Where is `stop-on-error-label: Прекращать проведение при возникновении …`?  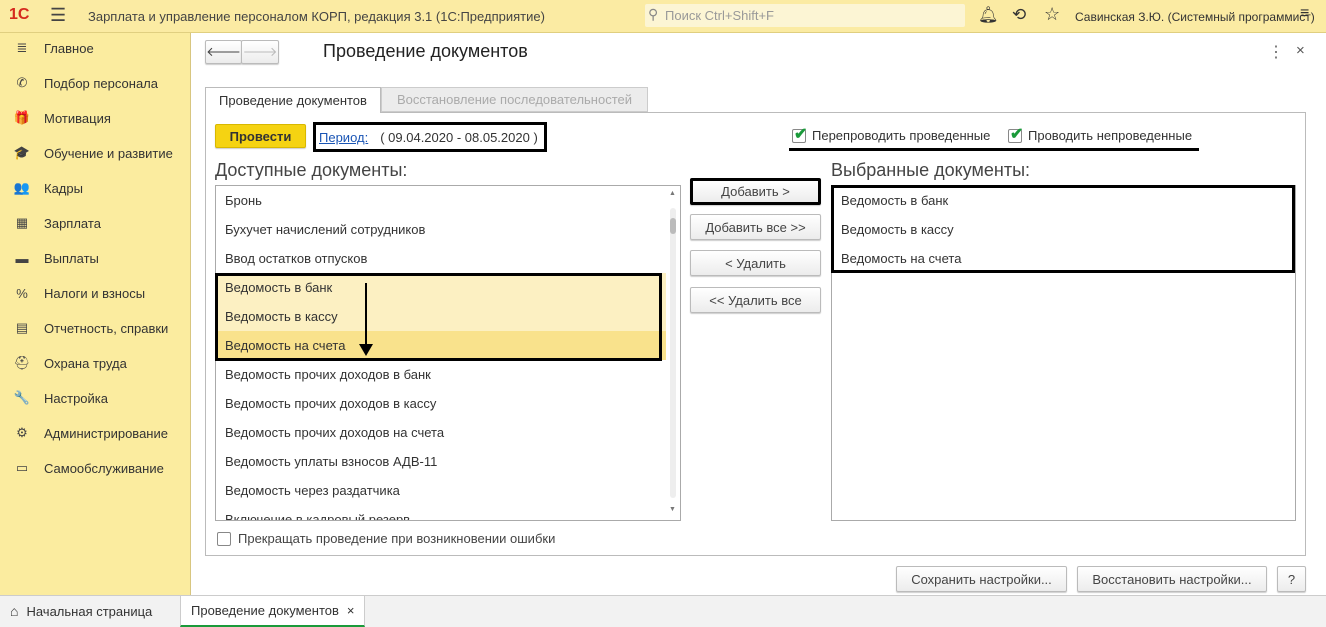 stop-on-error-label: Прекращать проведение при возникновении … is located at coordinates (397, 538).